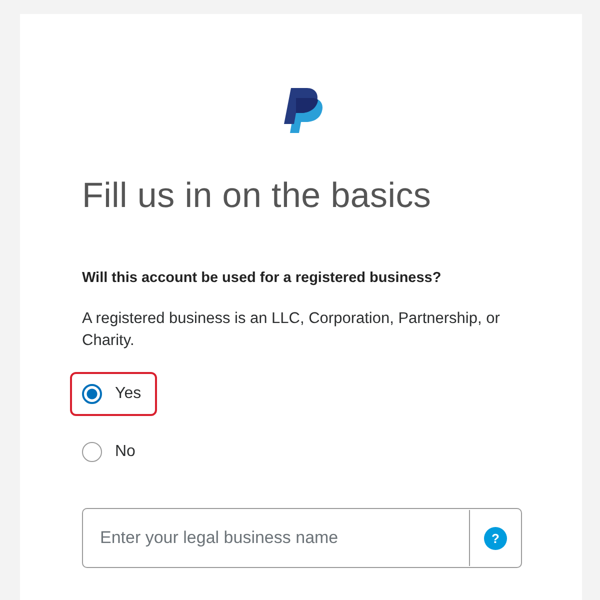 This screenshot has width=600, height=600. I want to click on radio-option: Yes, so click(114, 394).